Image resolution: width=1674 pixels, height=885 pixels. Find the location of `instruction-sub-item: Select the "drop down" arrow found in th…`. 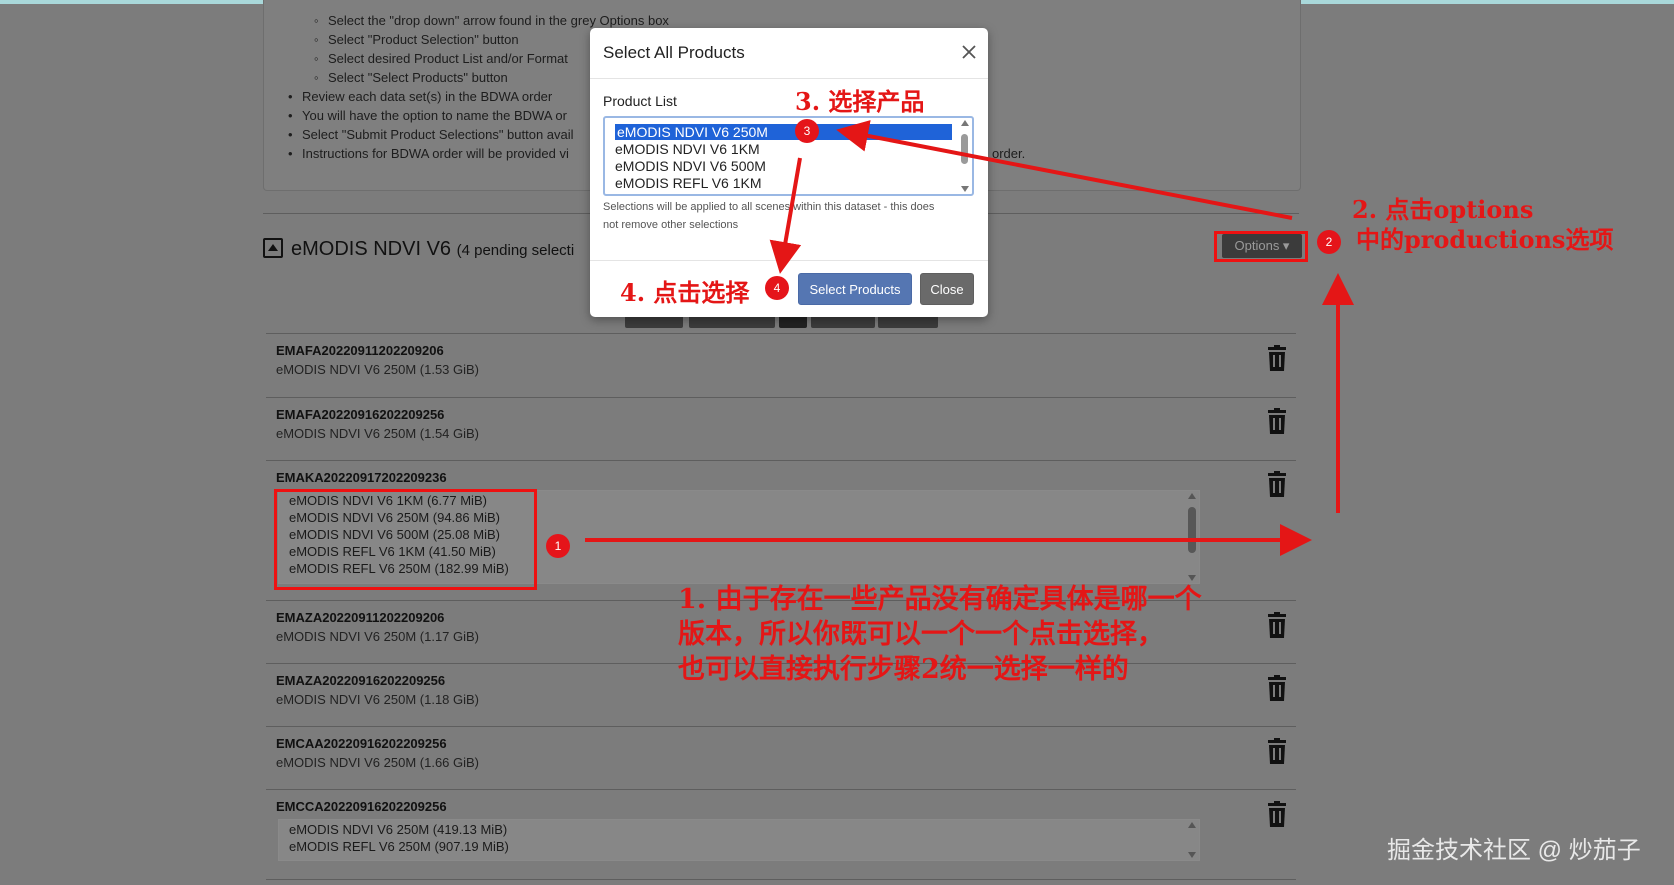

instruction-sub-item: Select the "drop down" arrow found in th… is located at coordinates (491, 20).